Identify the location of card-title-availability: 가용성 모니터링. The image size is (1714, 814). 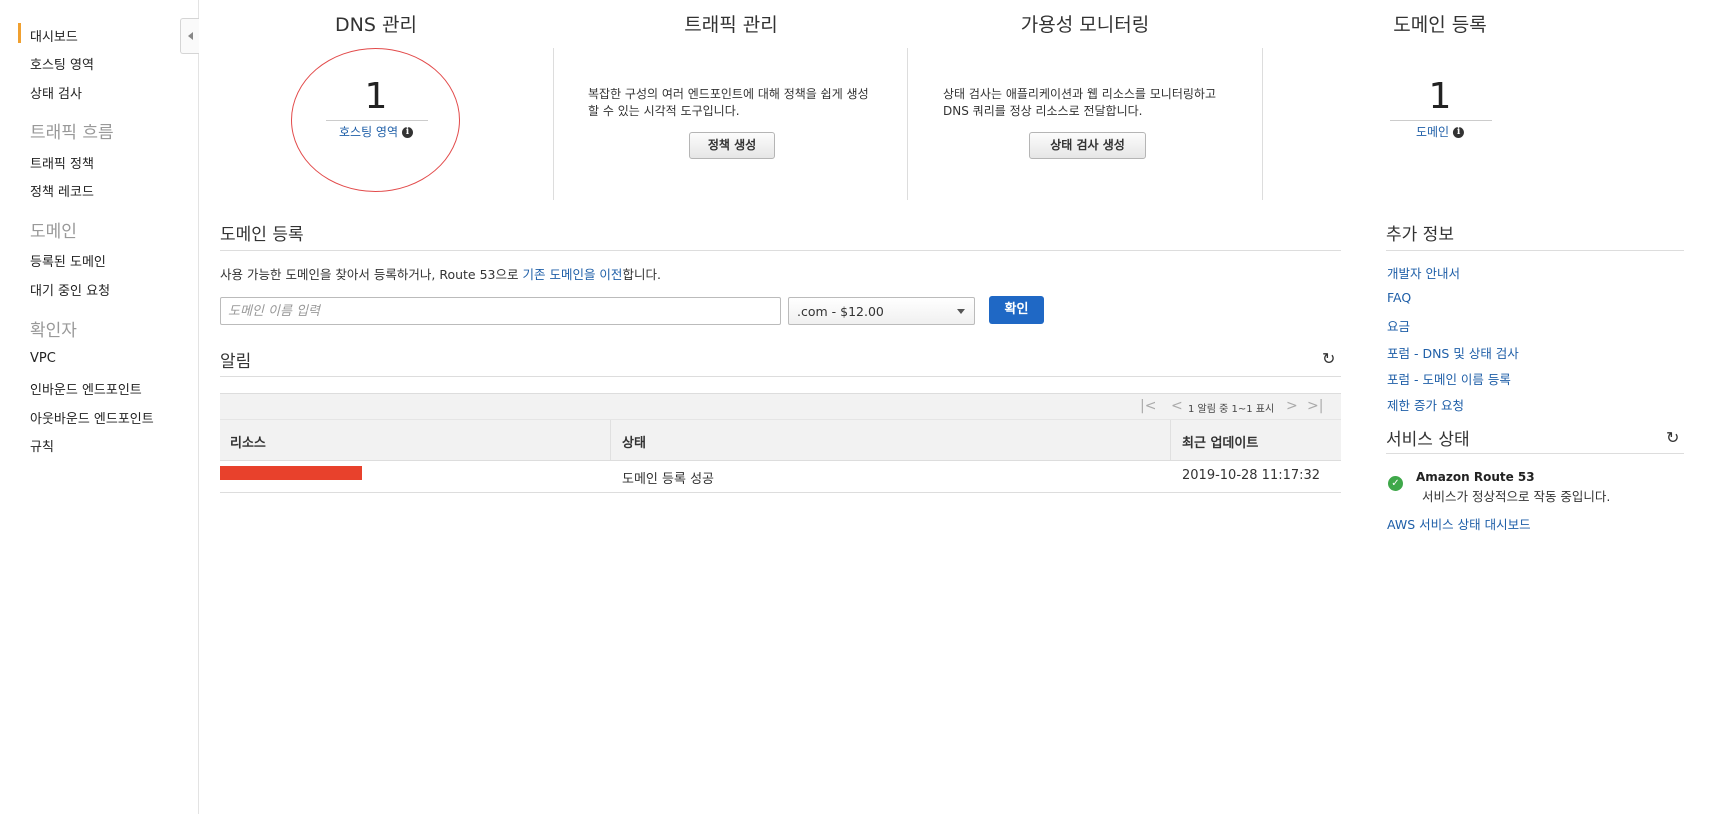
(1085, 25).